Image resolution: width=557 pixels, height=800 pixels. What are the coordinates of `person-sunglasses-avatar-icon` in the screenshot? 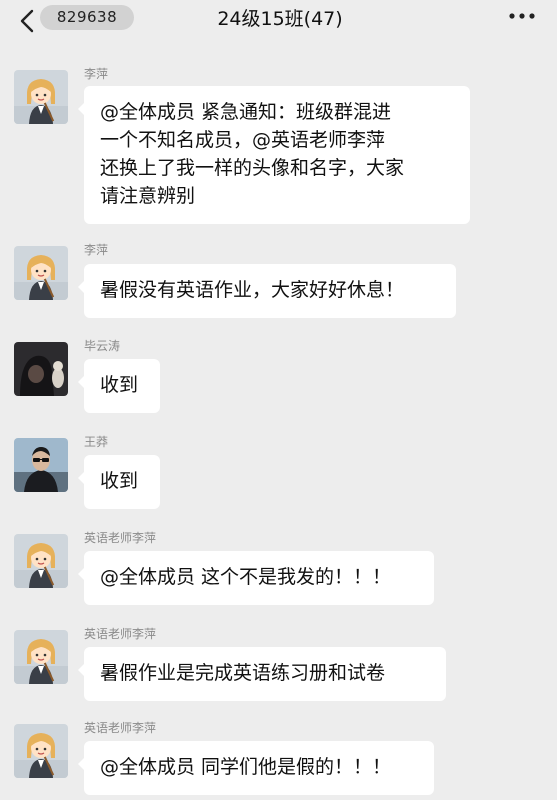 It's located at (41, 465).